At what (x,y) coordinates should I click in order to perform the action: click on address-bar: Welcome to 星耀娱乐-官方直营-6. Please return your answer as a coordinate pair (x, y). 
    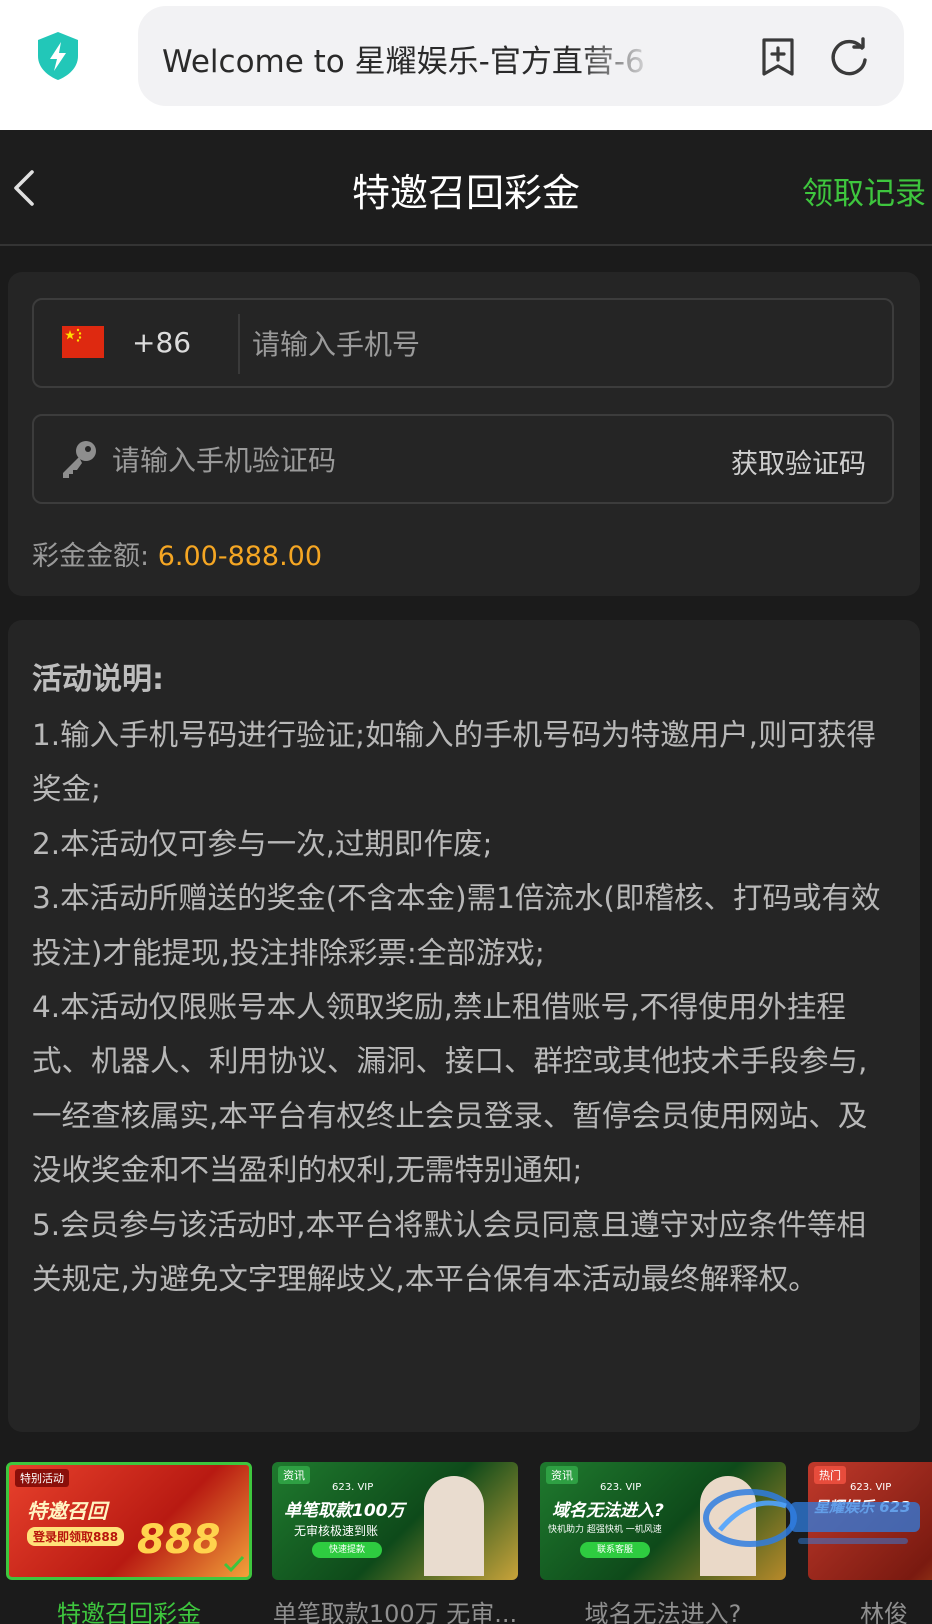
    Looking at the image, I should click on (521, 56).